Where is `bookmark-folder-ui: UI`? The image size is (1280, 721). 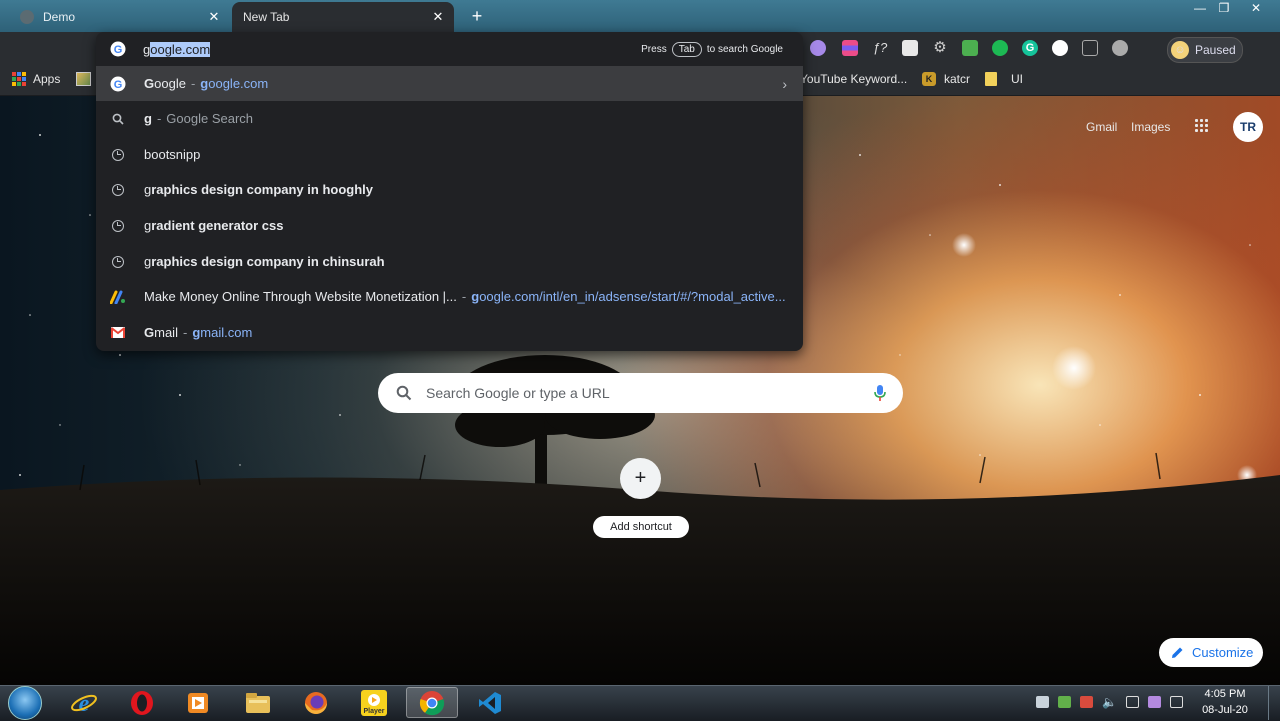 bookmark-folder-ui: UI is located at coordinates (1004, 79).